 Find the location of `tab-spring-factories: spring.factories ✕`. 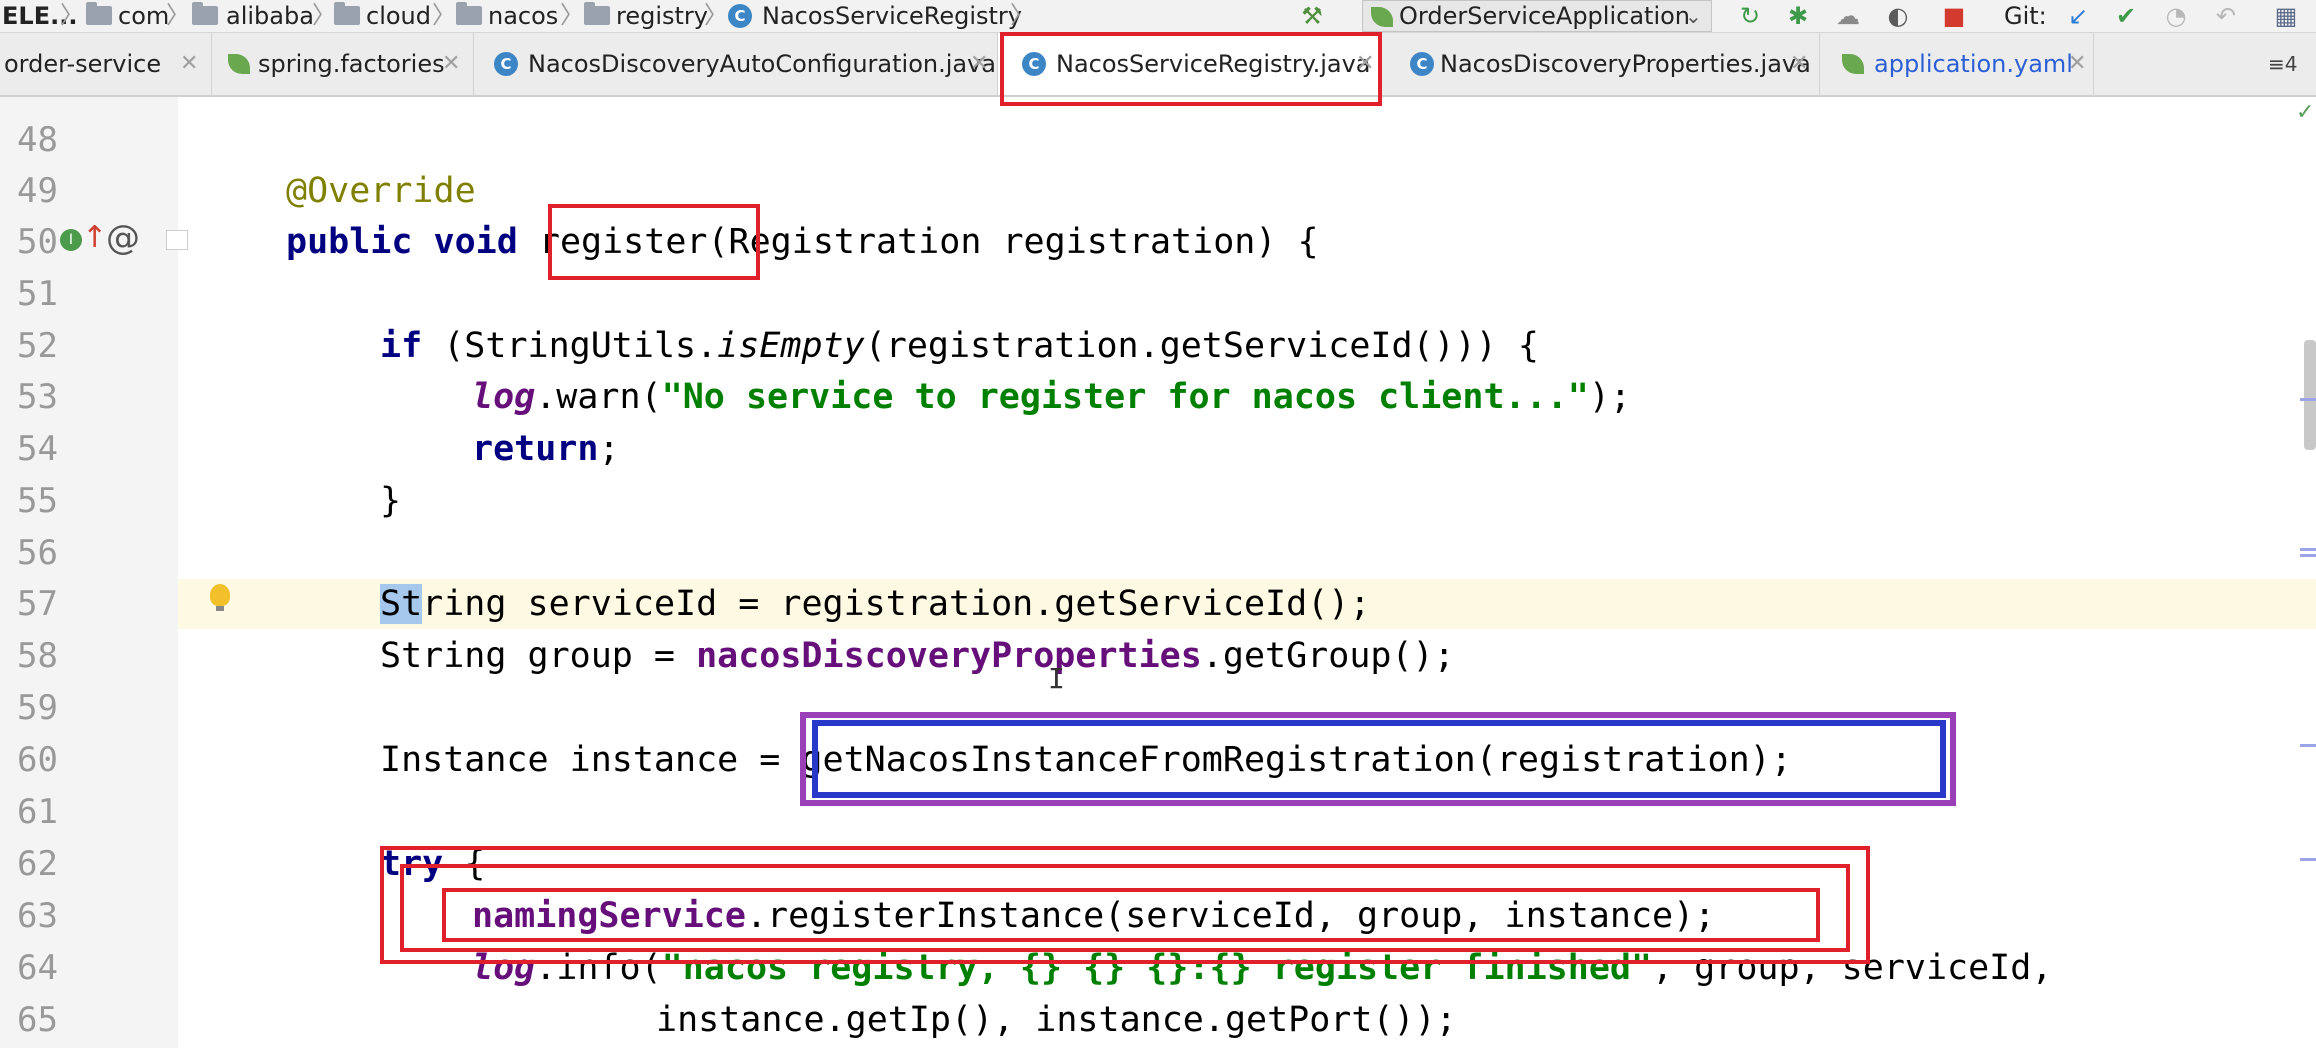

tab-spring-factories: spring.factories ✕ is located at coordinates (343, 64).